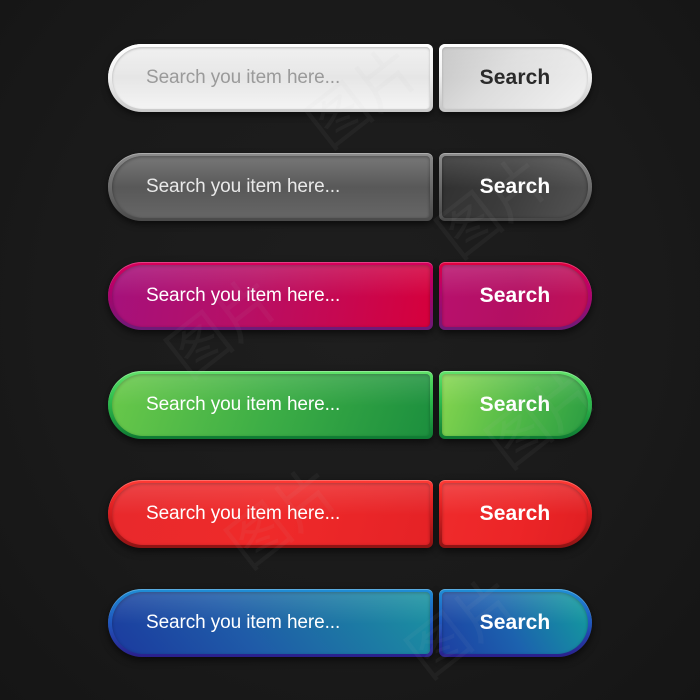  I want to click on search-bar-row-white: Search you item here... Search, so click(350, 78).